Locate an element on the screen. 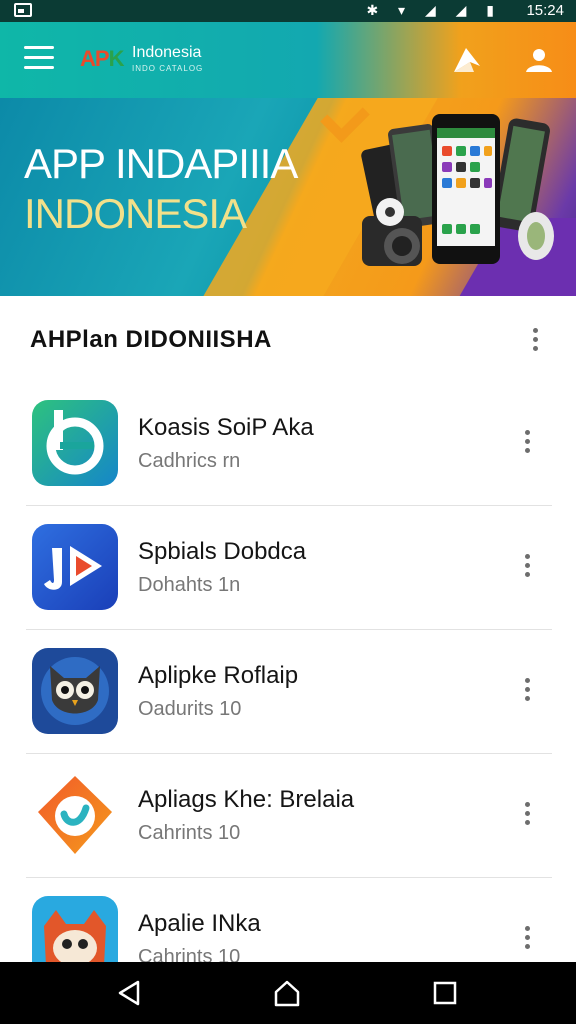 This screenshot has height=1024, width=576. list-item: Aplipke Roflaip Oadurits 10 is located at coordinates (288, 692).